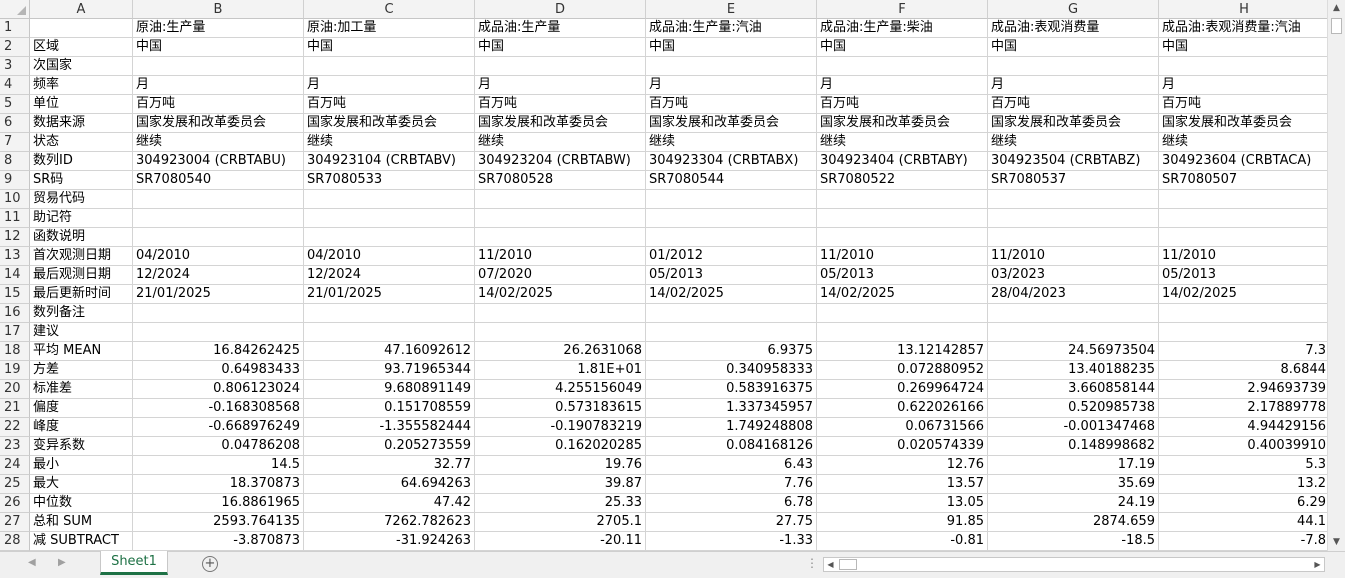 The height and width of the screenshot is (578, 1345). Describe the element at coordinates (902, 47) in the screenshot. I see `cell-f2: 中国` at that location.